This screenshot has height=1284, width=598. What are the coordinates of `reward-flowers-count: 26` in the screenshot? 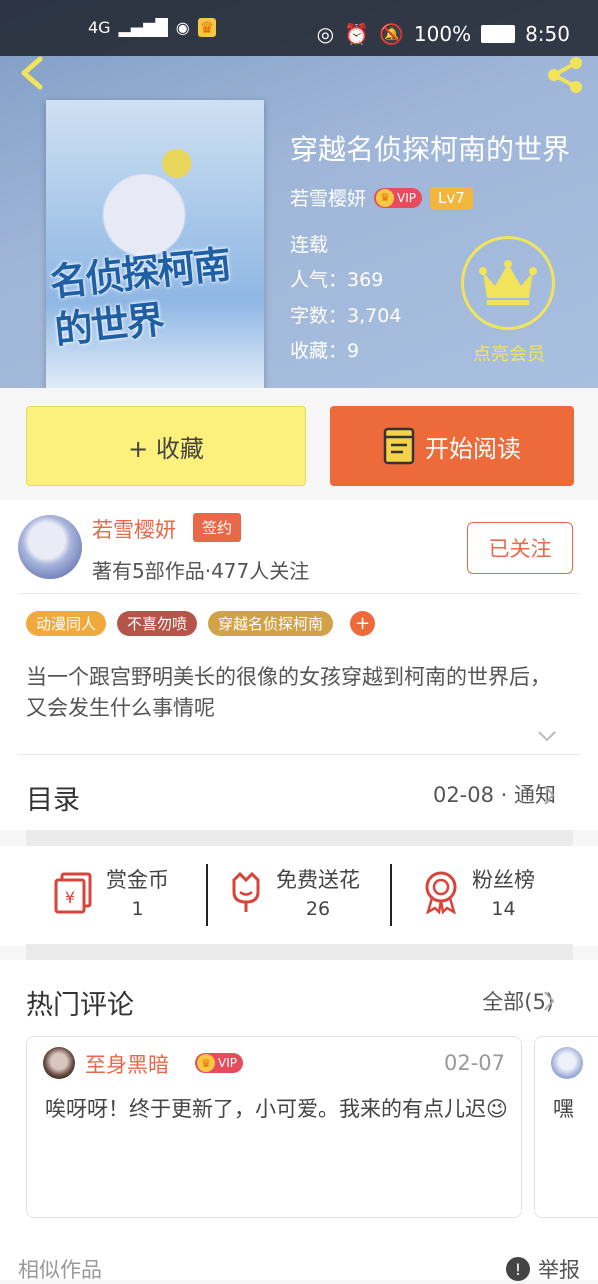 It's located at (318, 909).